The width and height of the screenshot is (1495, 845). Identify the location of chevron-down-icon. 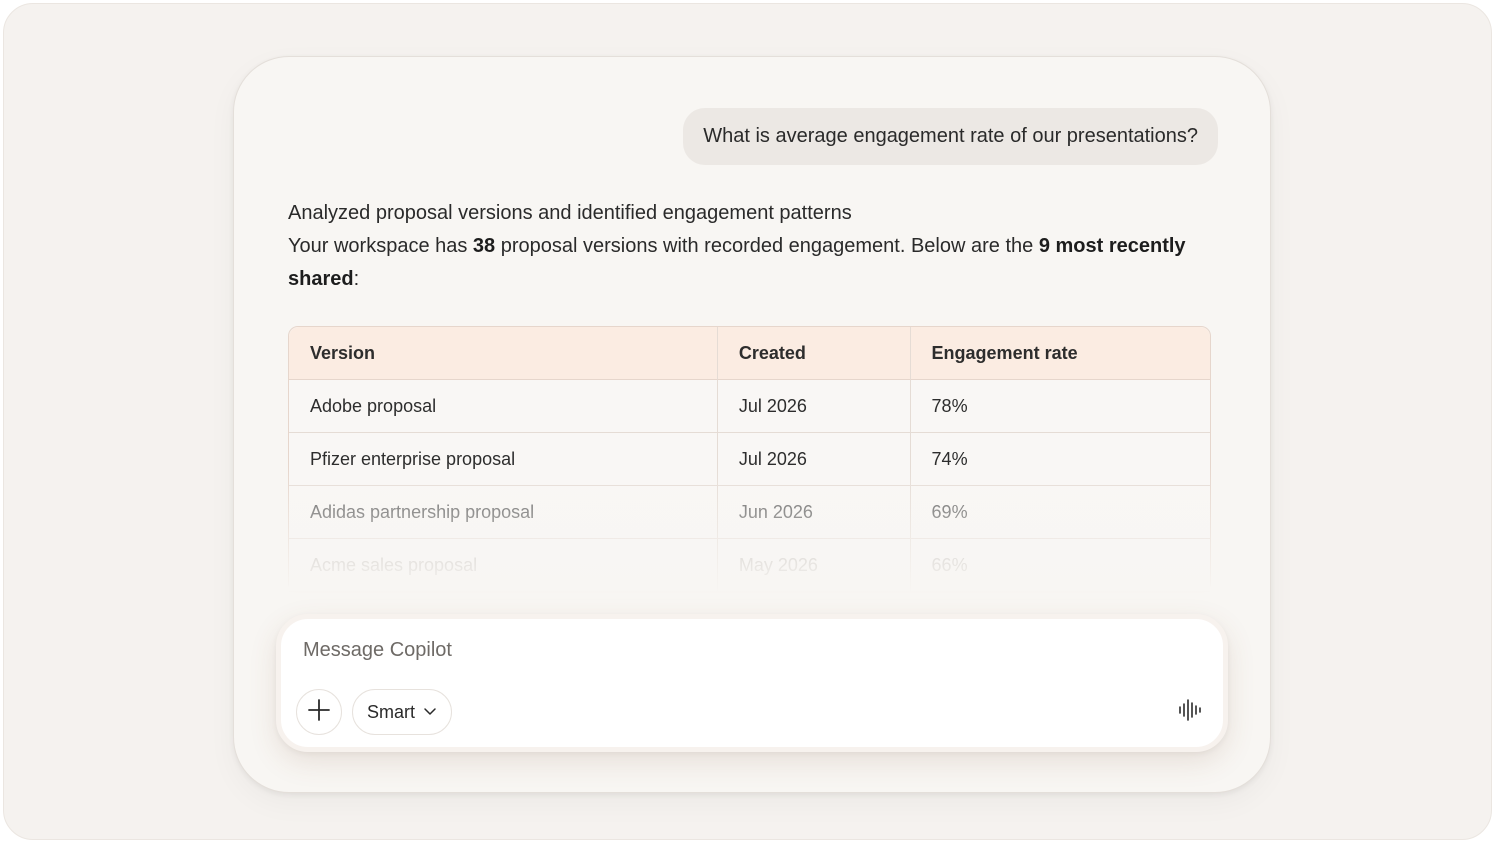
(430, 712).